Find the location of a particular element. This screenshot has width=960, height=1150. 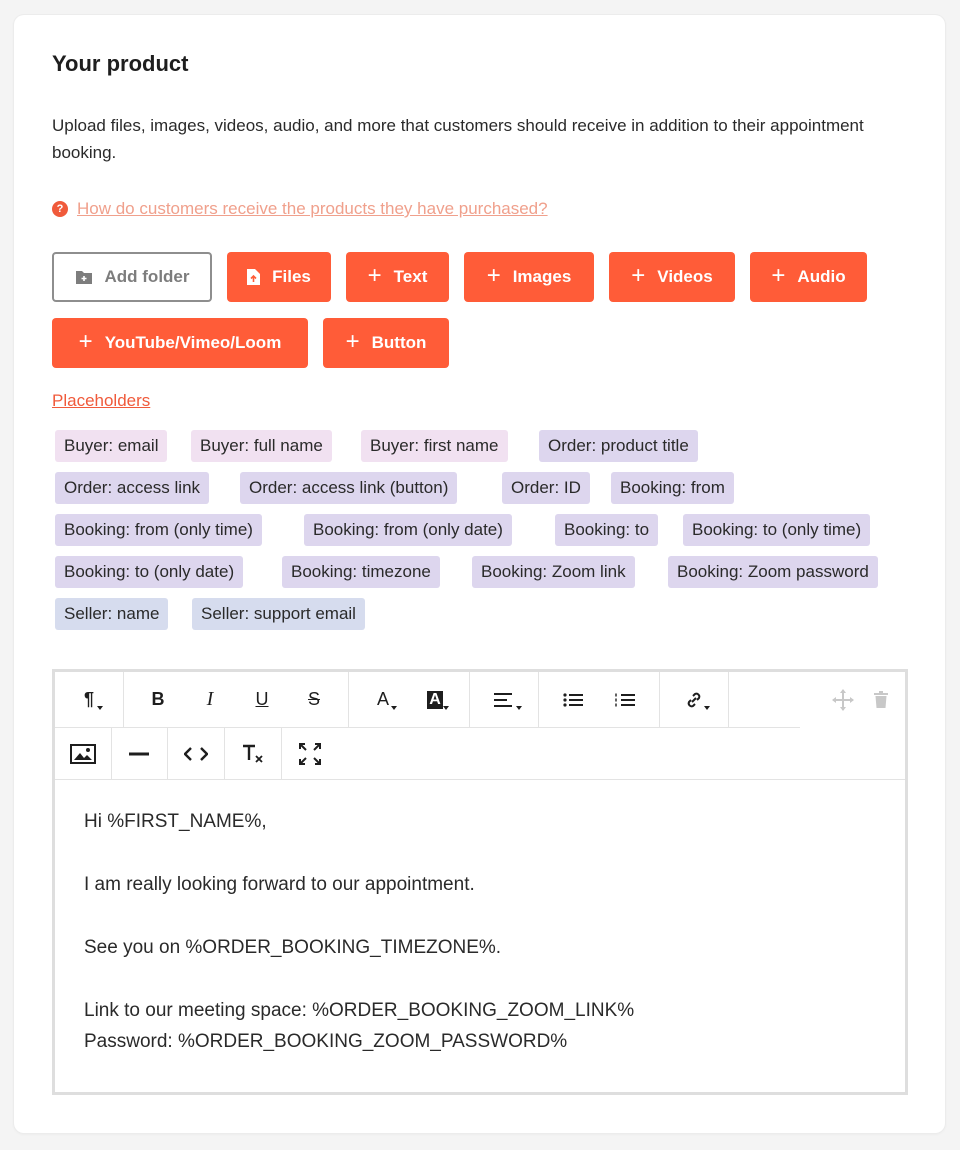

bold-icon: B is located at coordinates (158, 700).